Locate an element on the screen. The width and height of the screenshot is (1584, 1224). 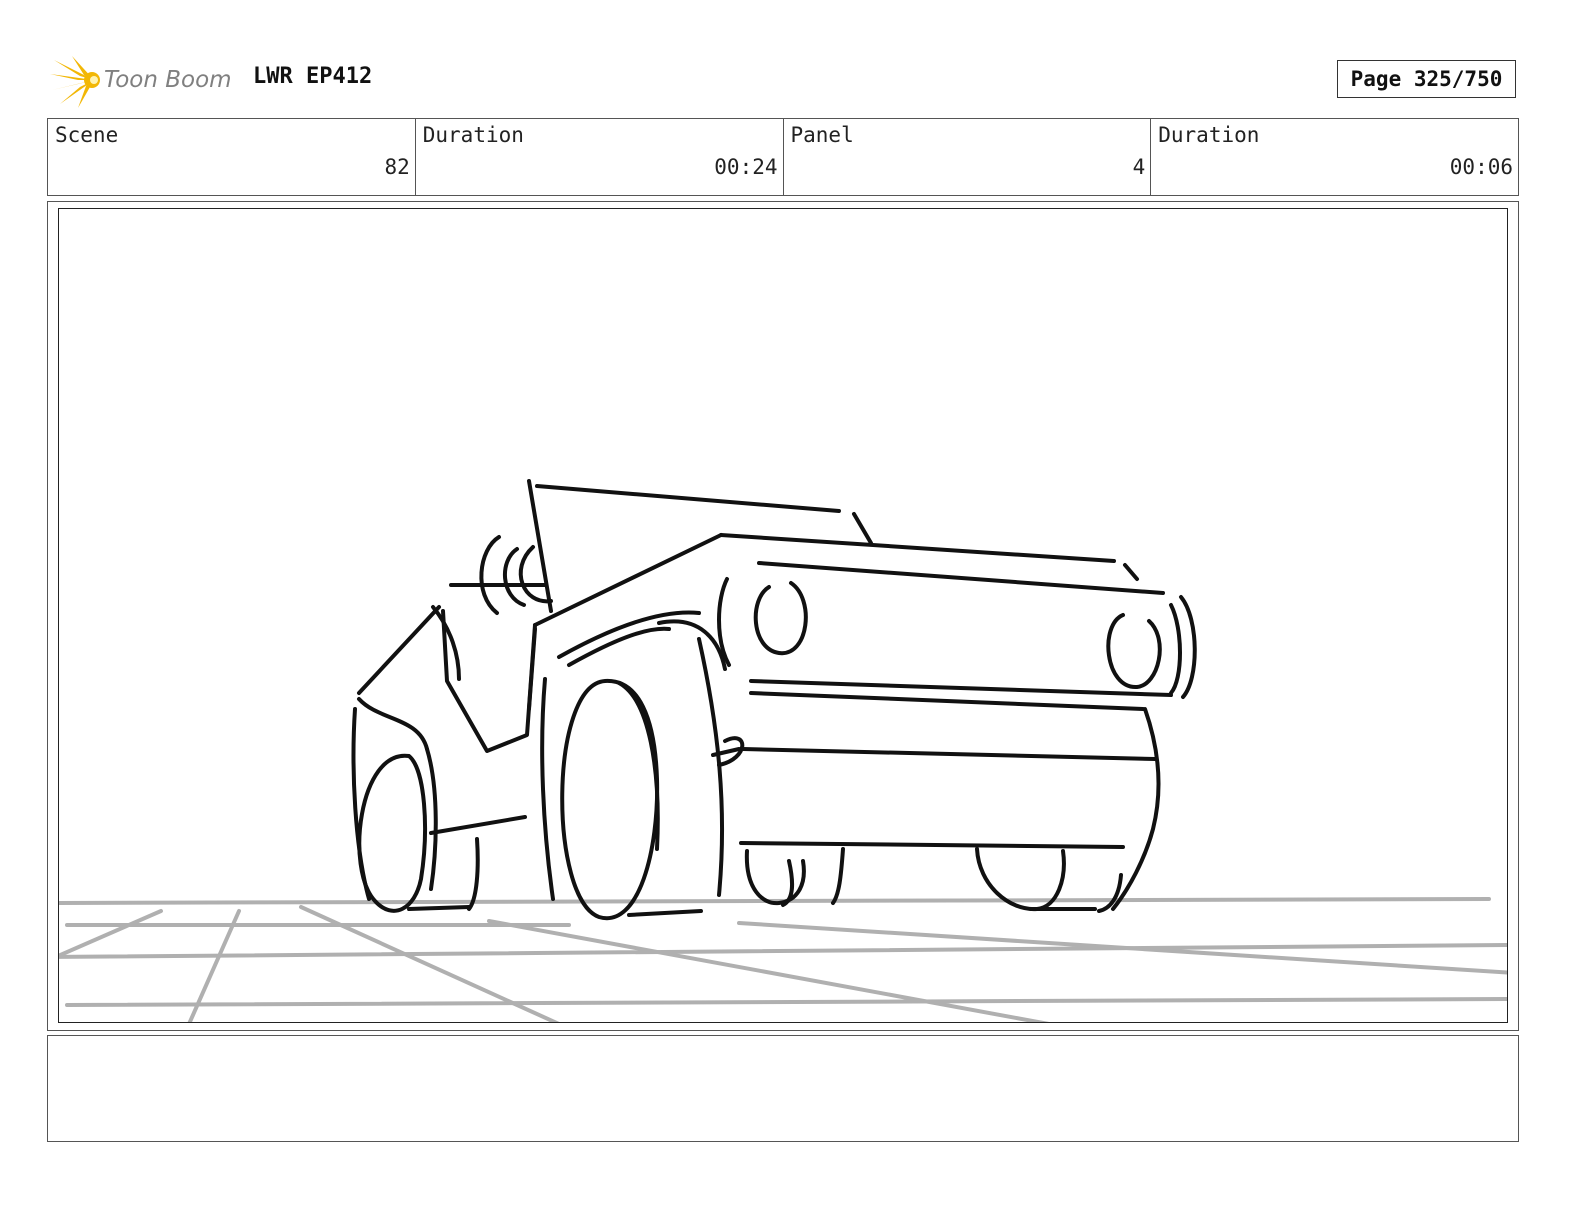
panel-duration-value: 00:06 is located at coordinates (1481, 167).